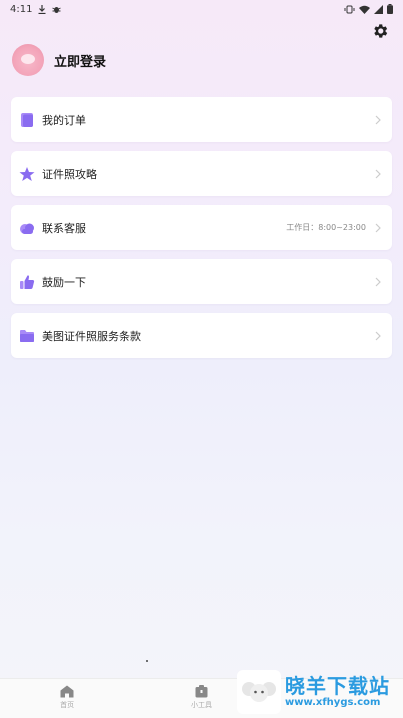  I want to click on menu-item-encourage: 鼓励一下, so click(201, 281).